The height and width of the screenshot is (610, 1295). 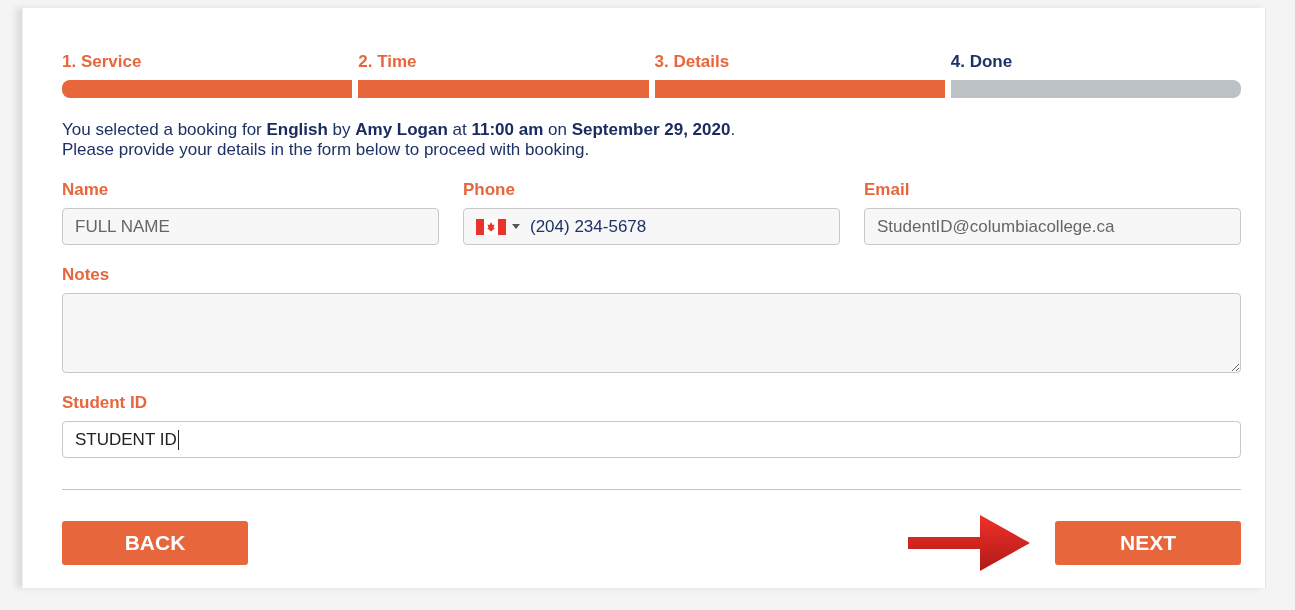 What do you see at coordinates (887, 190) in the screenshot?
I see `field-label: Email` at bounding box center [887, 190].